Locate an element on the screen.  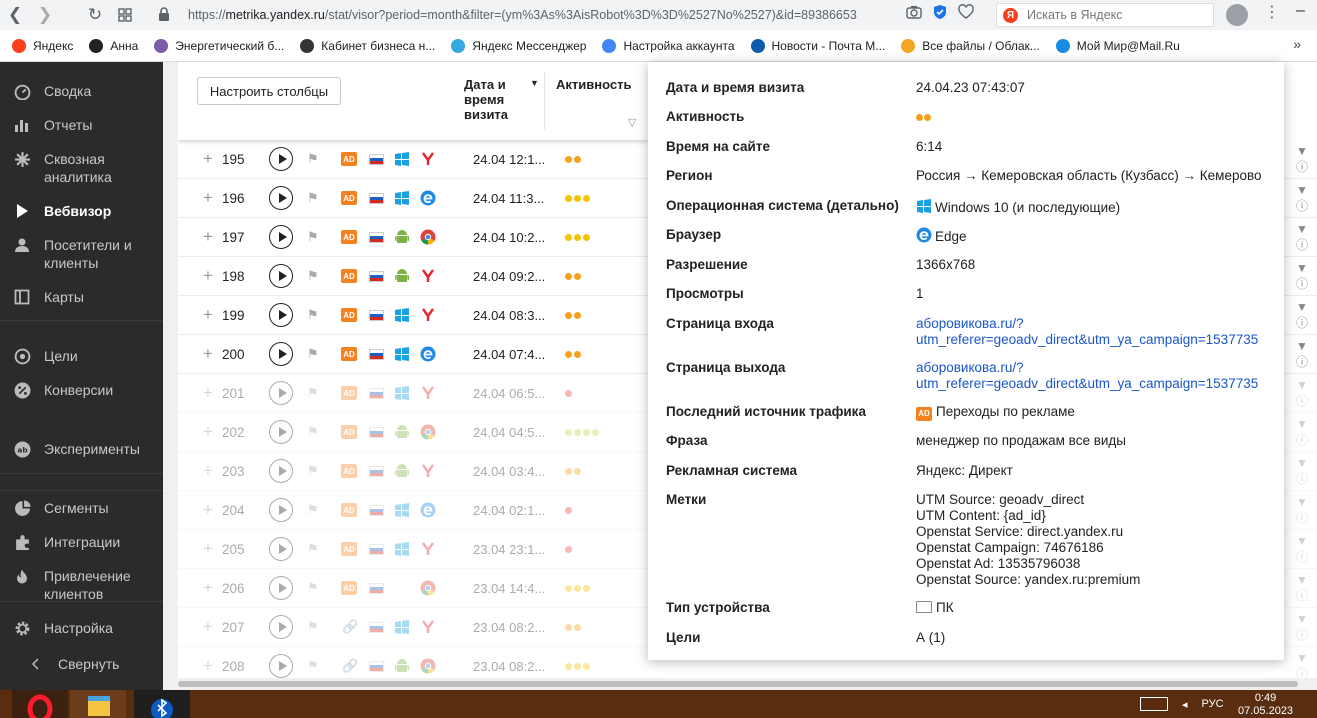
bluetooth-icon is located at coordinates (162, 704).